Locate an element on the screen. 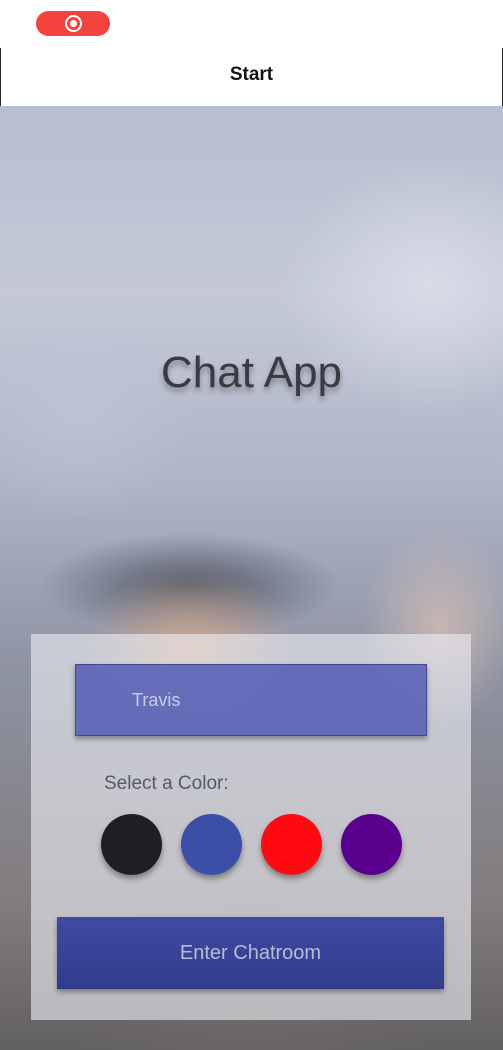 The width and height of the screenshot is (503, 1050). status-bar is located at coordinates (251, 24).